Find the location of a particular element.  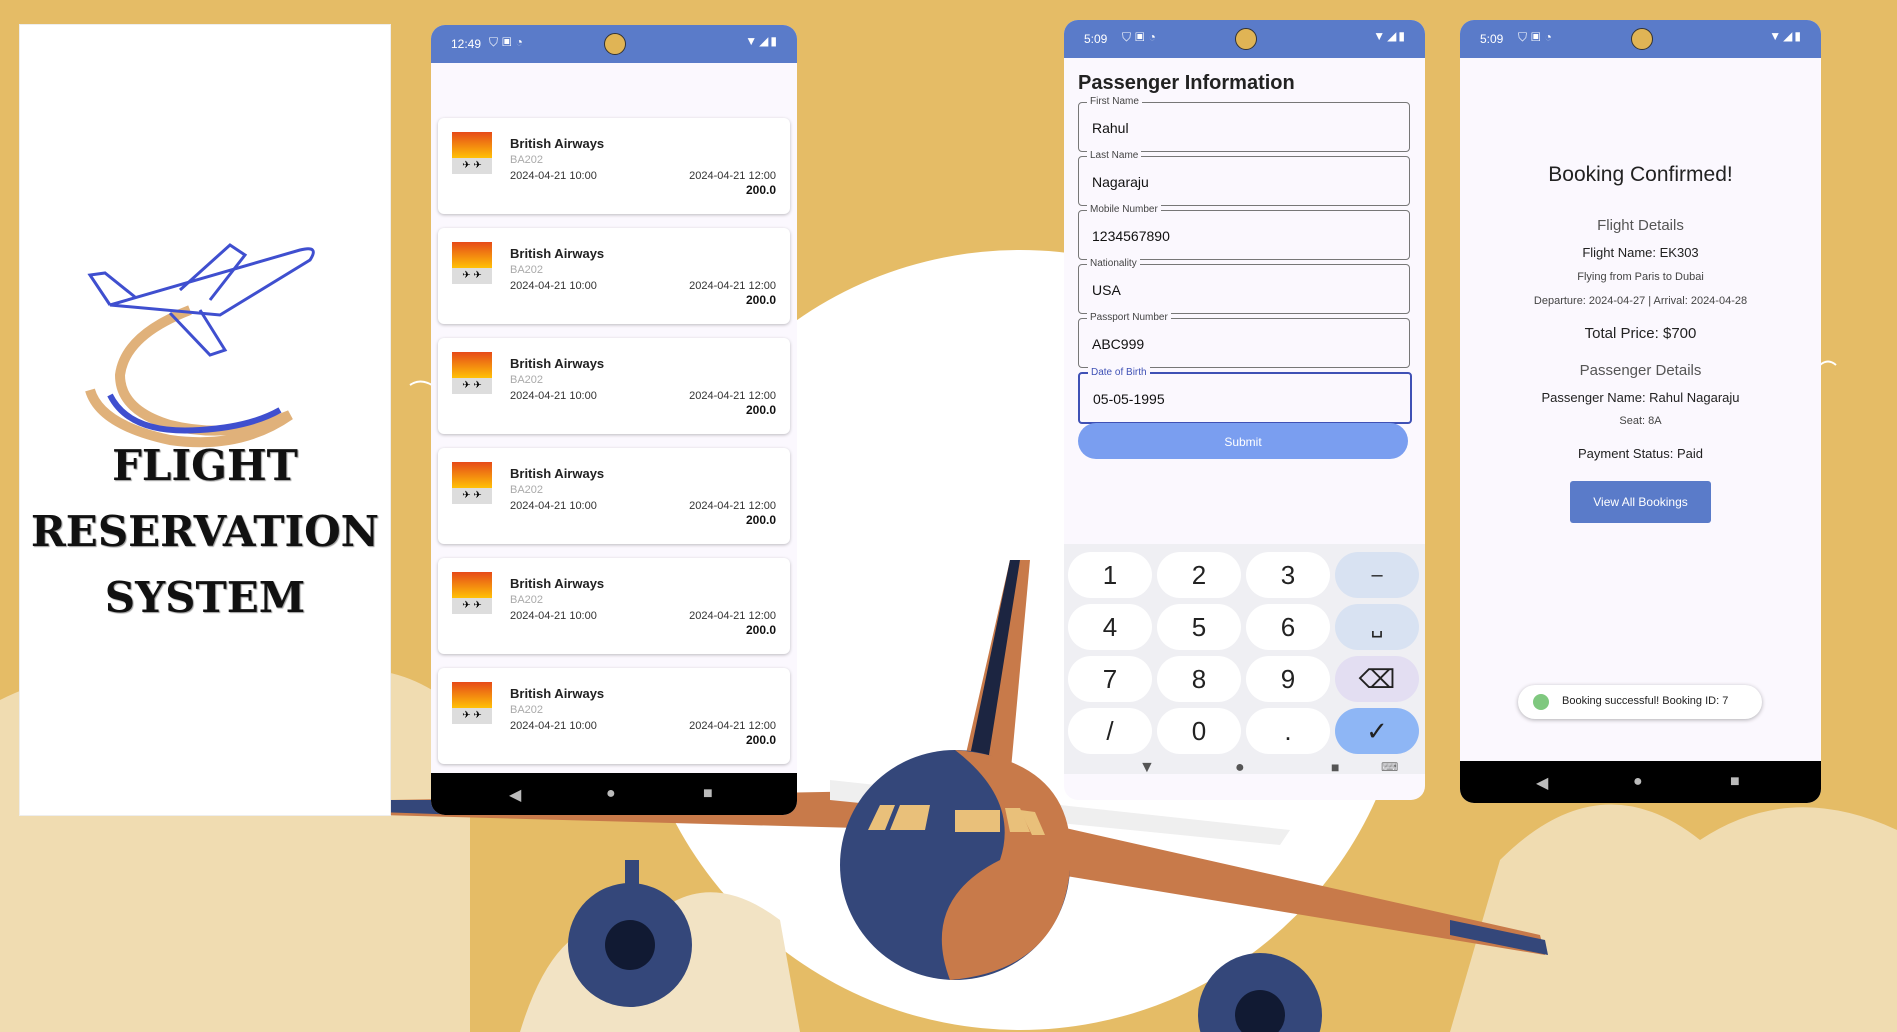

field-value: USA is located at coordinates (1106, 290).